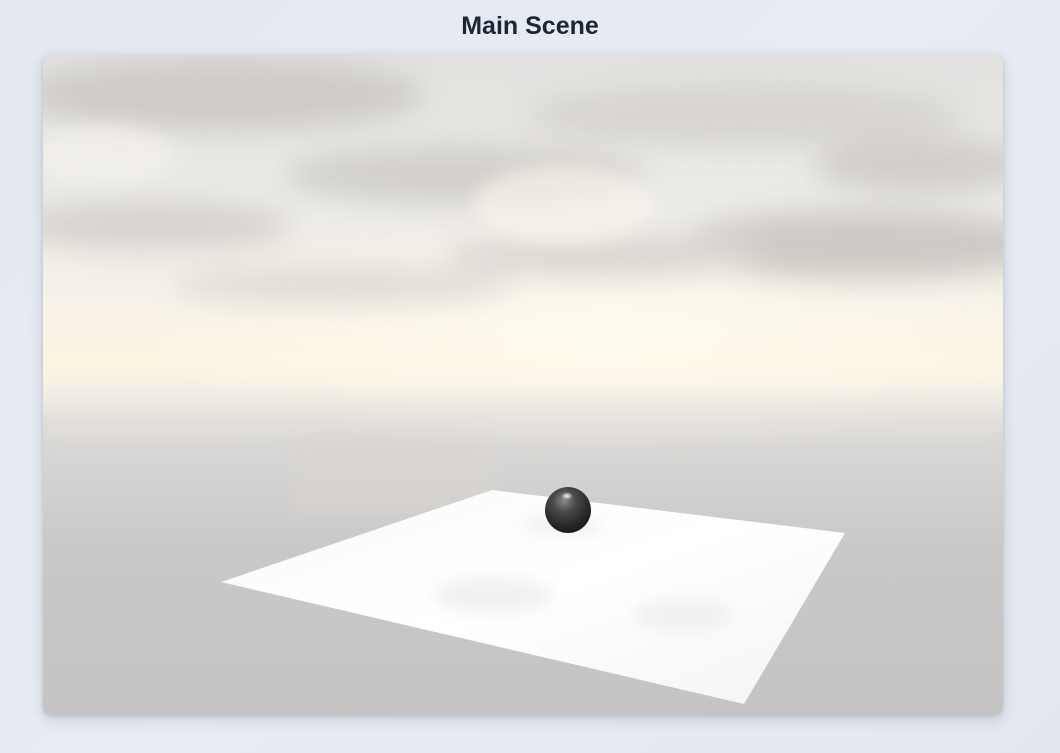 This screenshot has width=1060, height=753. What do you see at coordinates (568, 510) in the screenshot?
I see `sphere` at bounding box center [568, 510].